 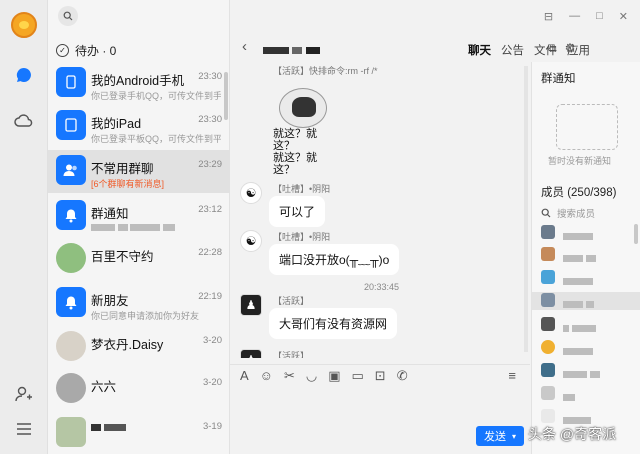 I want to click on message-bubble: 大哥们有没有资源网, so click(x=333, y=323).